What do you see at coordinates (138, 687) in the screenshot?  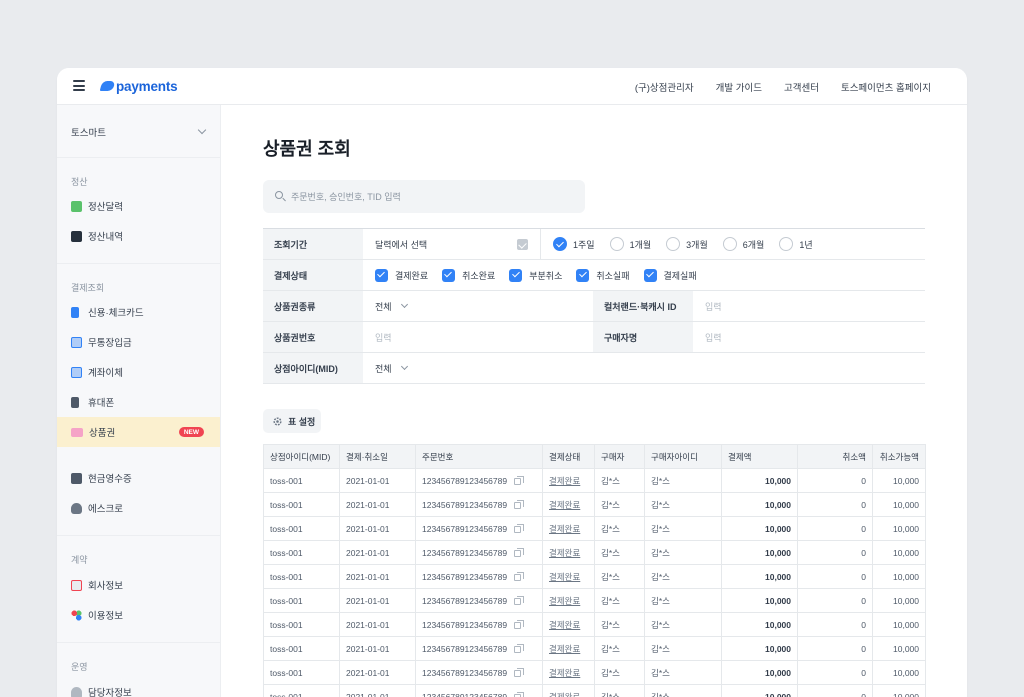 I see `sidebar-item-manager-info: 담당자정보` at bounding box center [138, 687].